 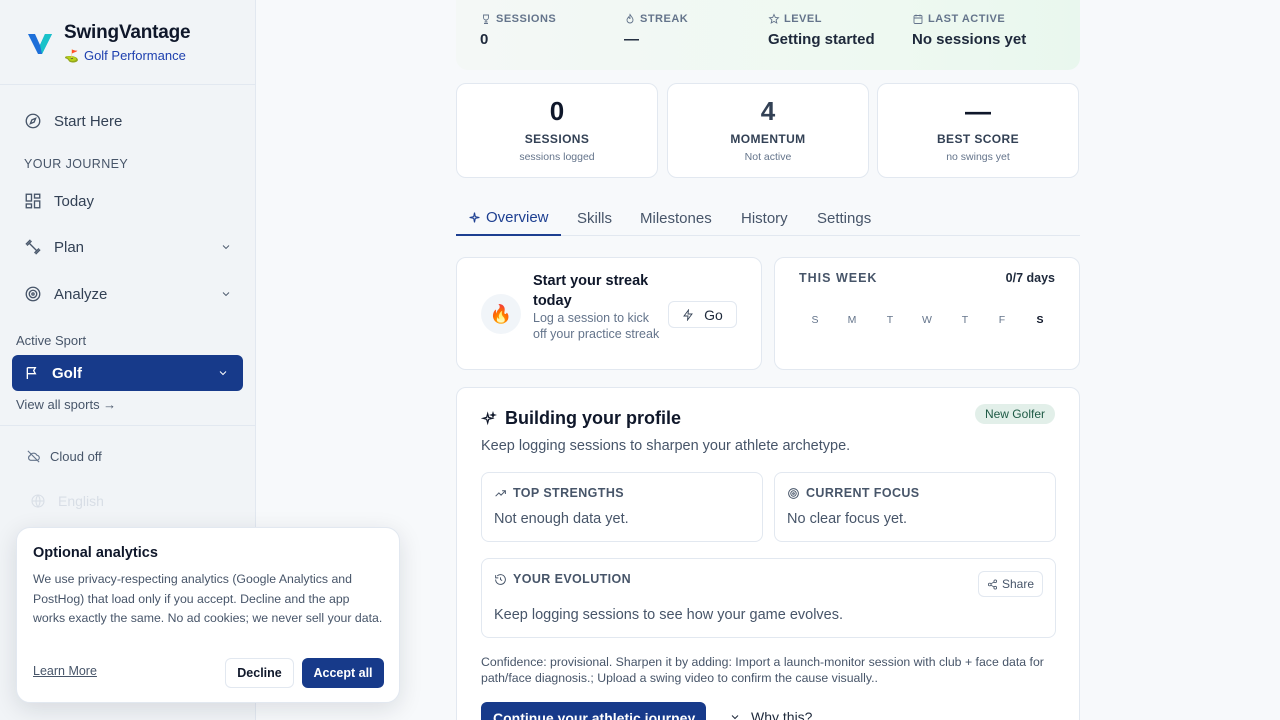 What do you see at coordinates (40, 43) in the screenshot?
I see `brand-logo-icon` at bounding box center [40, 43].